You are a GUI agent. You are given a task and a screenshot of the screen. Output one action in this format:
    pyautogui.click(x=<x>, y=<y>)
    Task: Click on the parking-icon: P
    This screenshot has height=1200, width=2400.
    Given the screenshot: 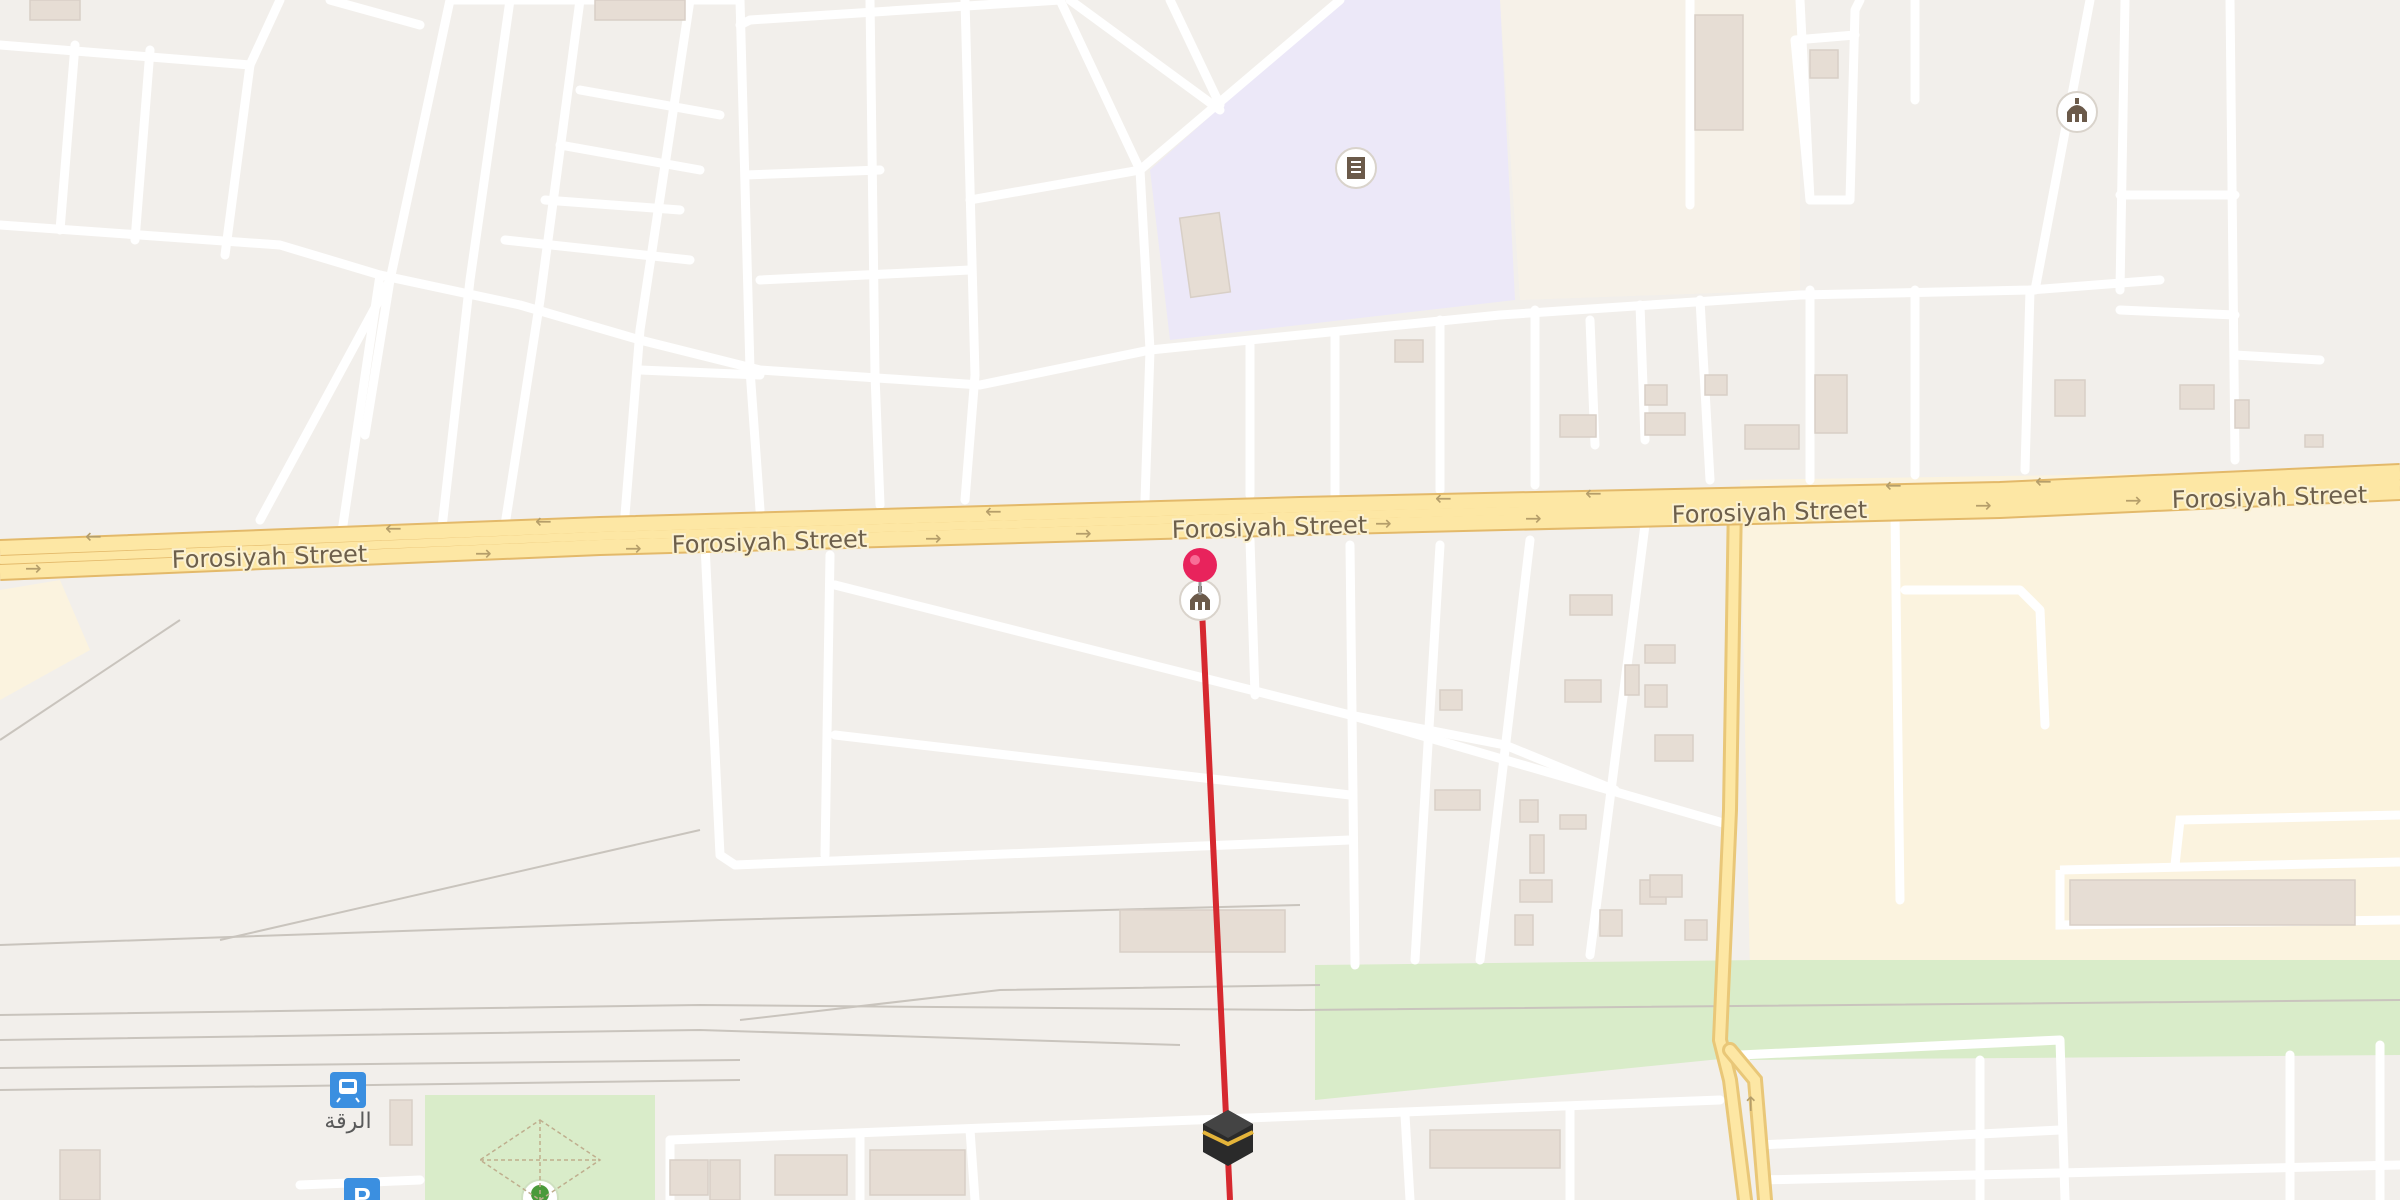 What is the action you would take?
    pyautogui.click(x=362, y=1189)
    